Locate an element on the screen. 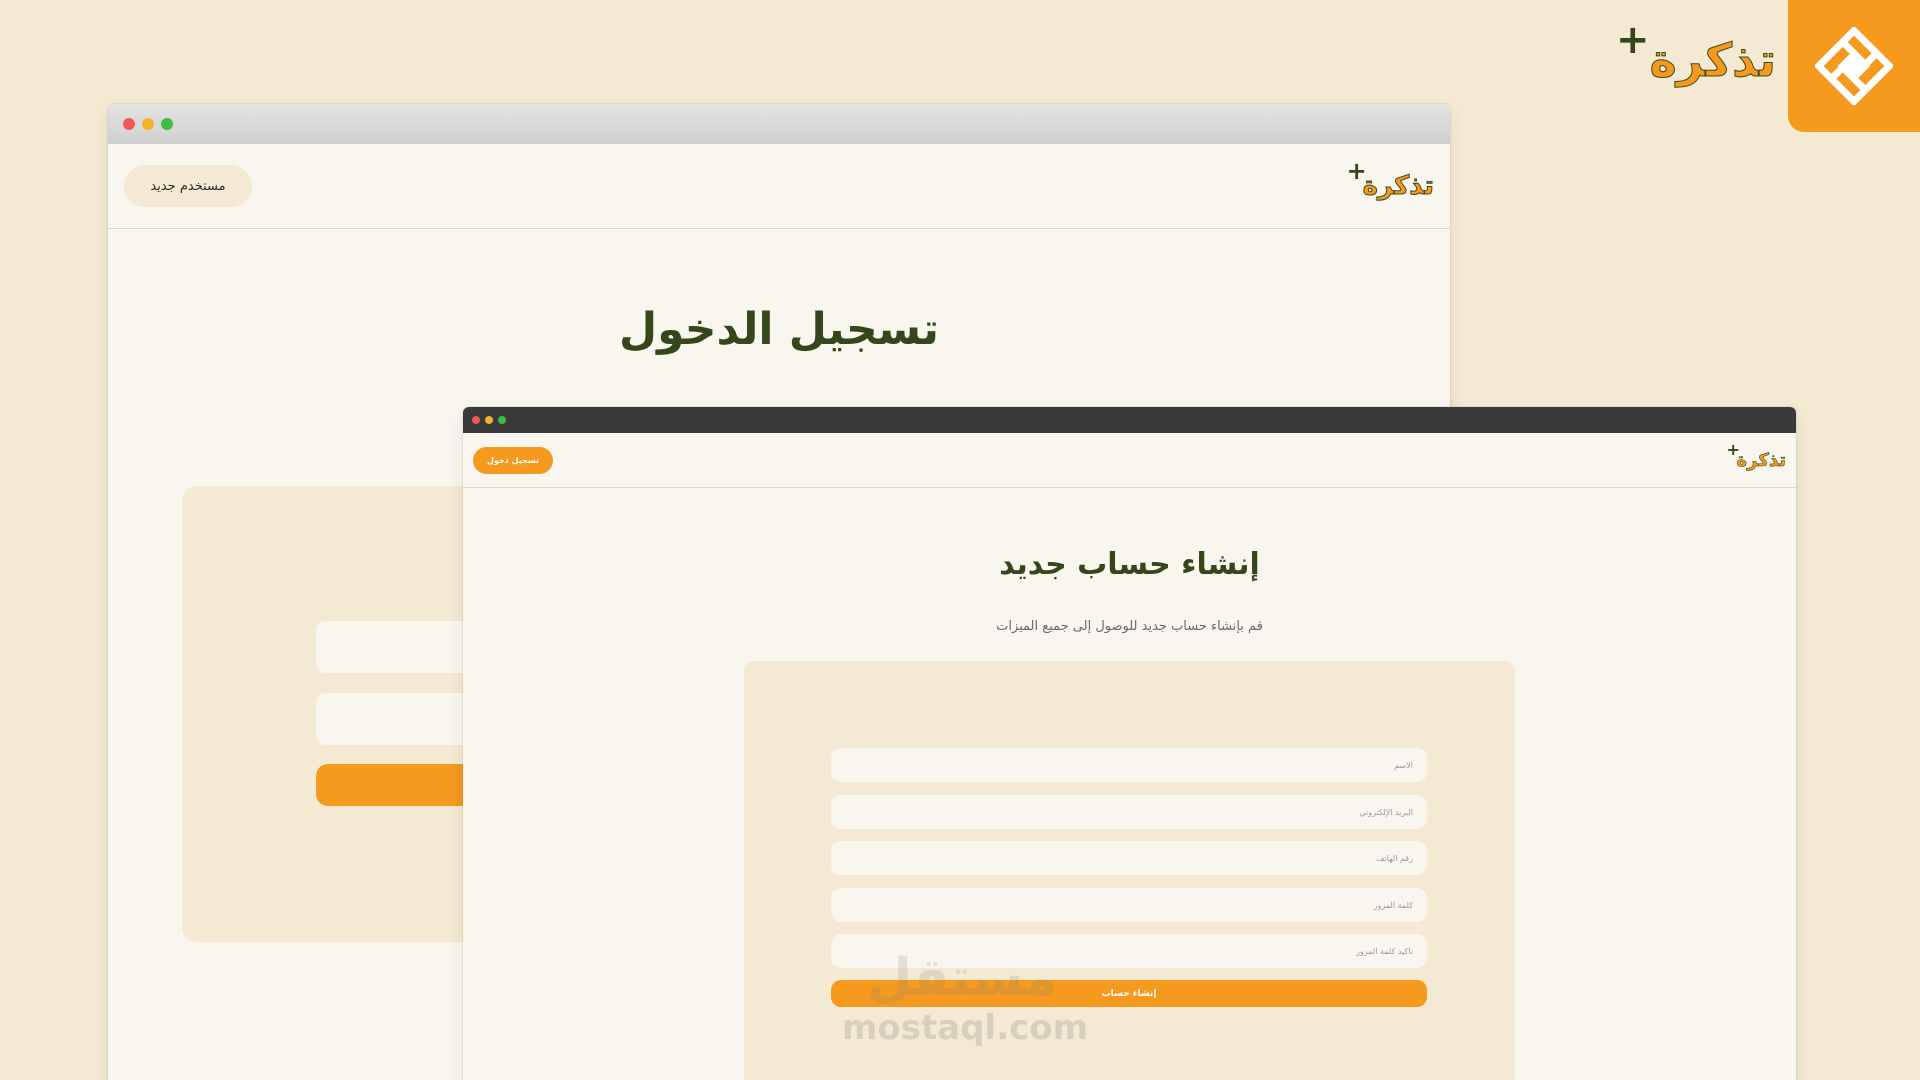 This screenshot has width=1920, height=1080. email-field is located at coordinates (1129, 812).